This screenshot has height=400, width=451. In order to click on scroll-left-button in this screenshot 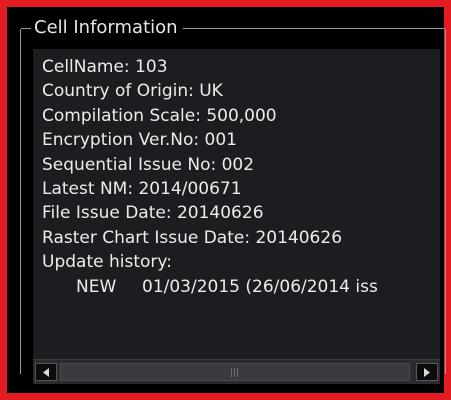, I will do `click(46, 372)`.